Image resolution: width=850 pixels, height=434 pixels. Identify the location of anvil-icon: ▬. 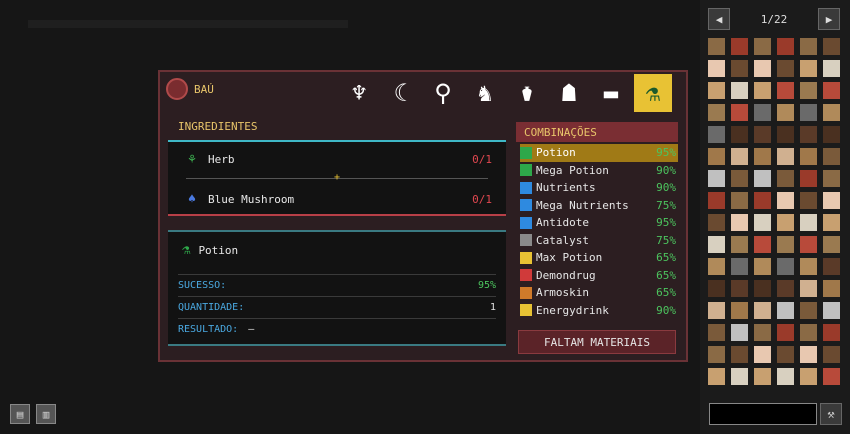
(611, 93).